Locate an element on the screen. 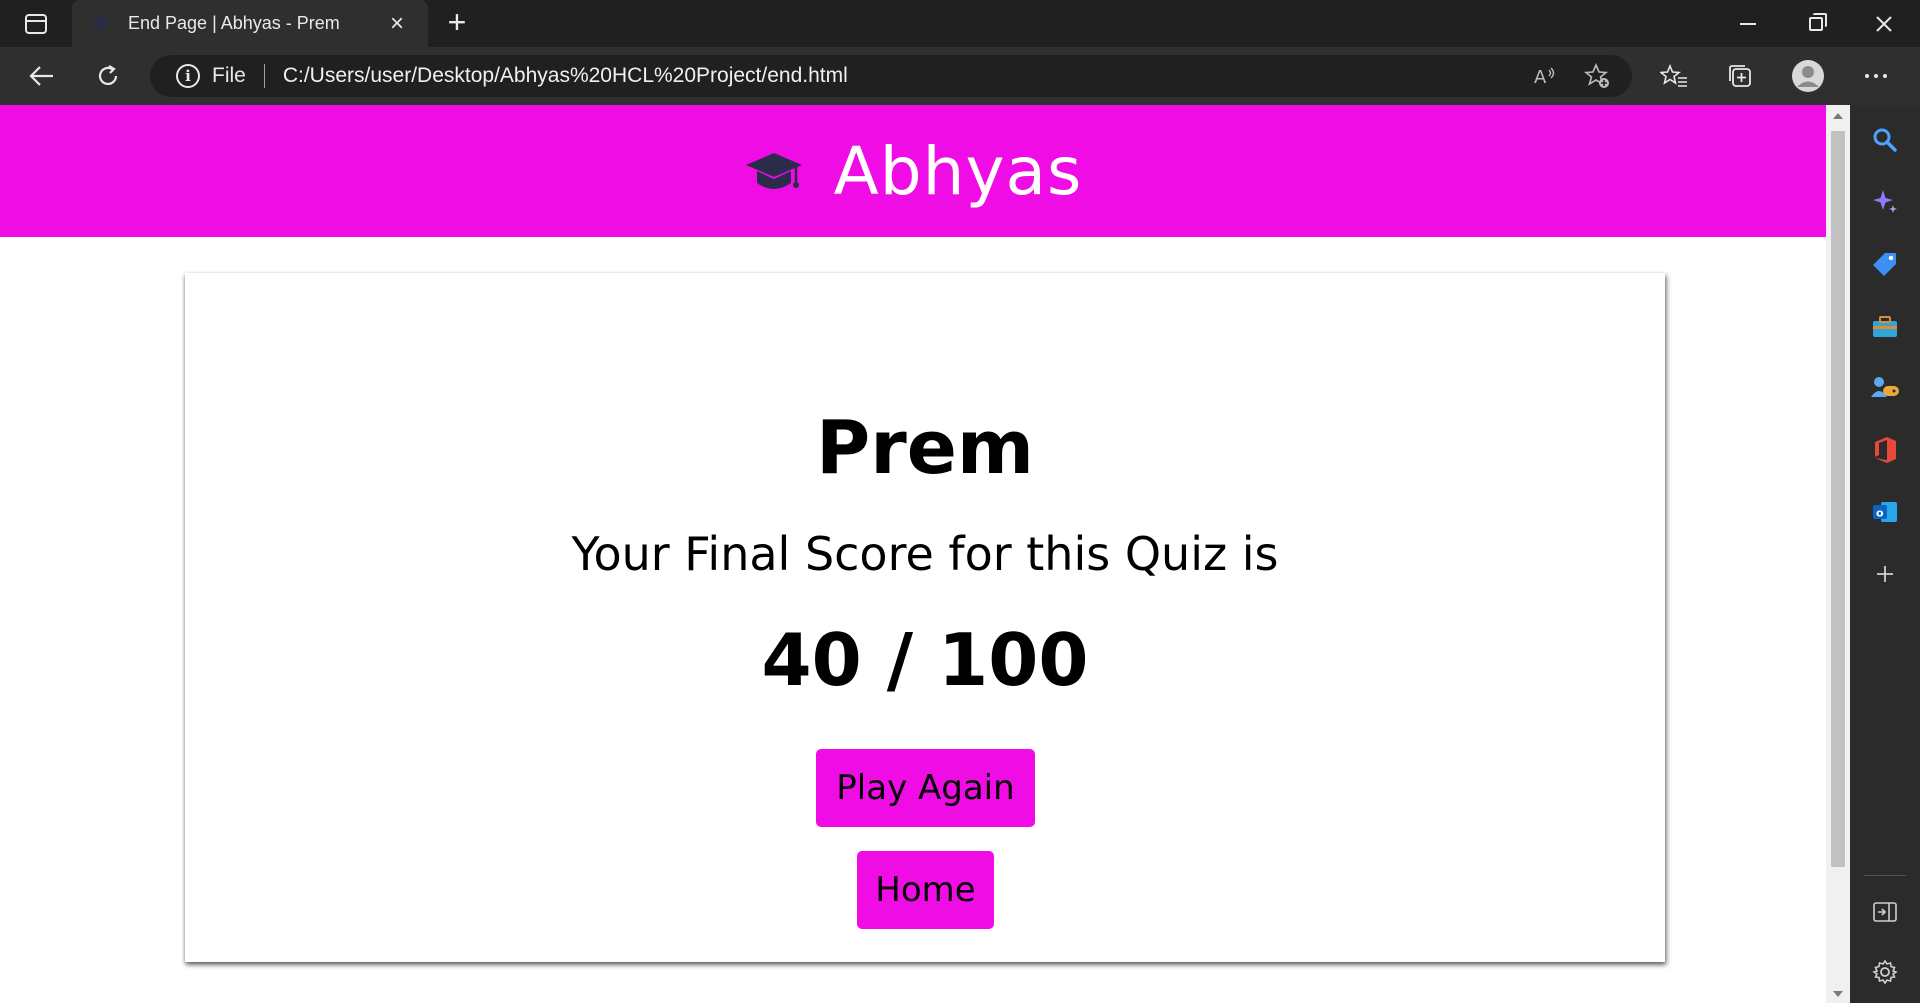 This screenshot has width=1920, height=1003. scroll-down-arrow is located at coordinates (1838, 994).